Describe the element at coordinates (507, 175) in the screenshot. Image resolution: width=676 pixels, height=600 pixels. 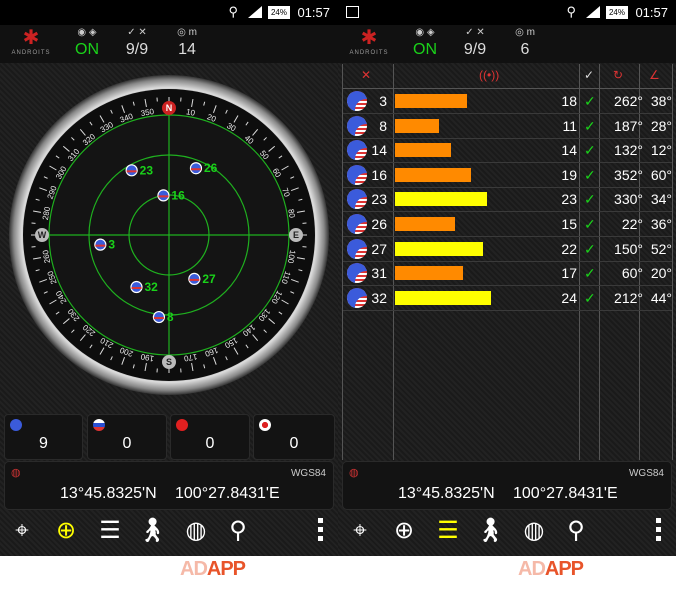
I see `table-row: 16 19 ✓ 352° 60°` at that location.